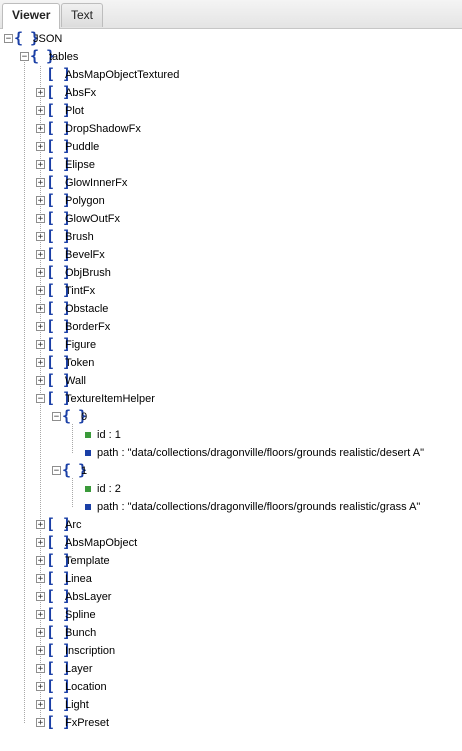 This screenshot has width=462, height=751. What do you see at coordinates (64, 57) in the screenshot?
I see `tables-label: tables` at bounding box center [64, 57].